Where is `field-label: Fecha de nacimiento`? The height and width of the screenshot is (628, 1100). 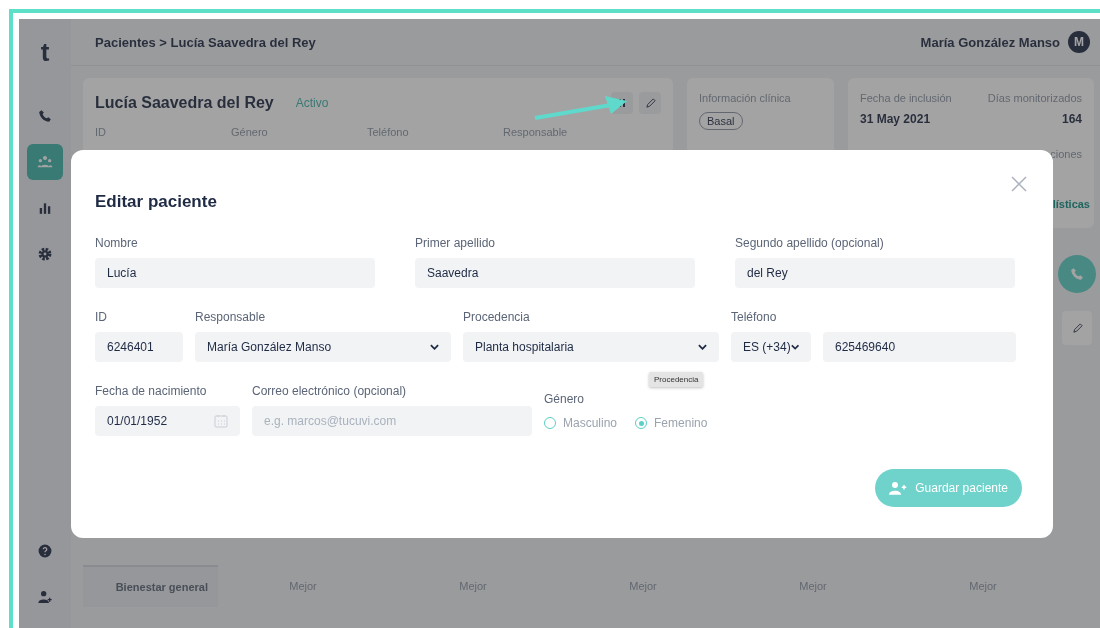 field-label: Fecha de nacimiento is located at coordinates (151, 391).